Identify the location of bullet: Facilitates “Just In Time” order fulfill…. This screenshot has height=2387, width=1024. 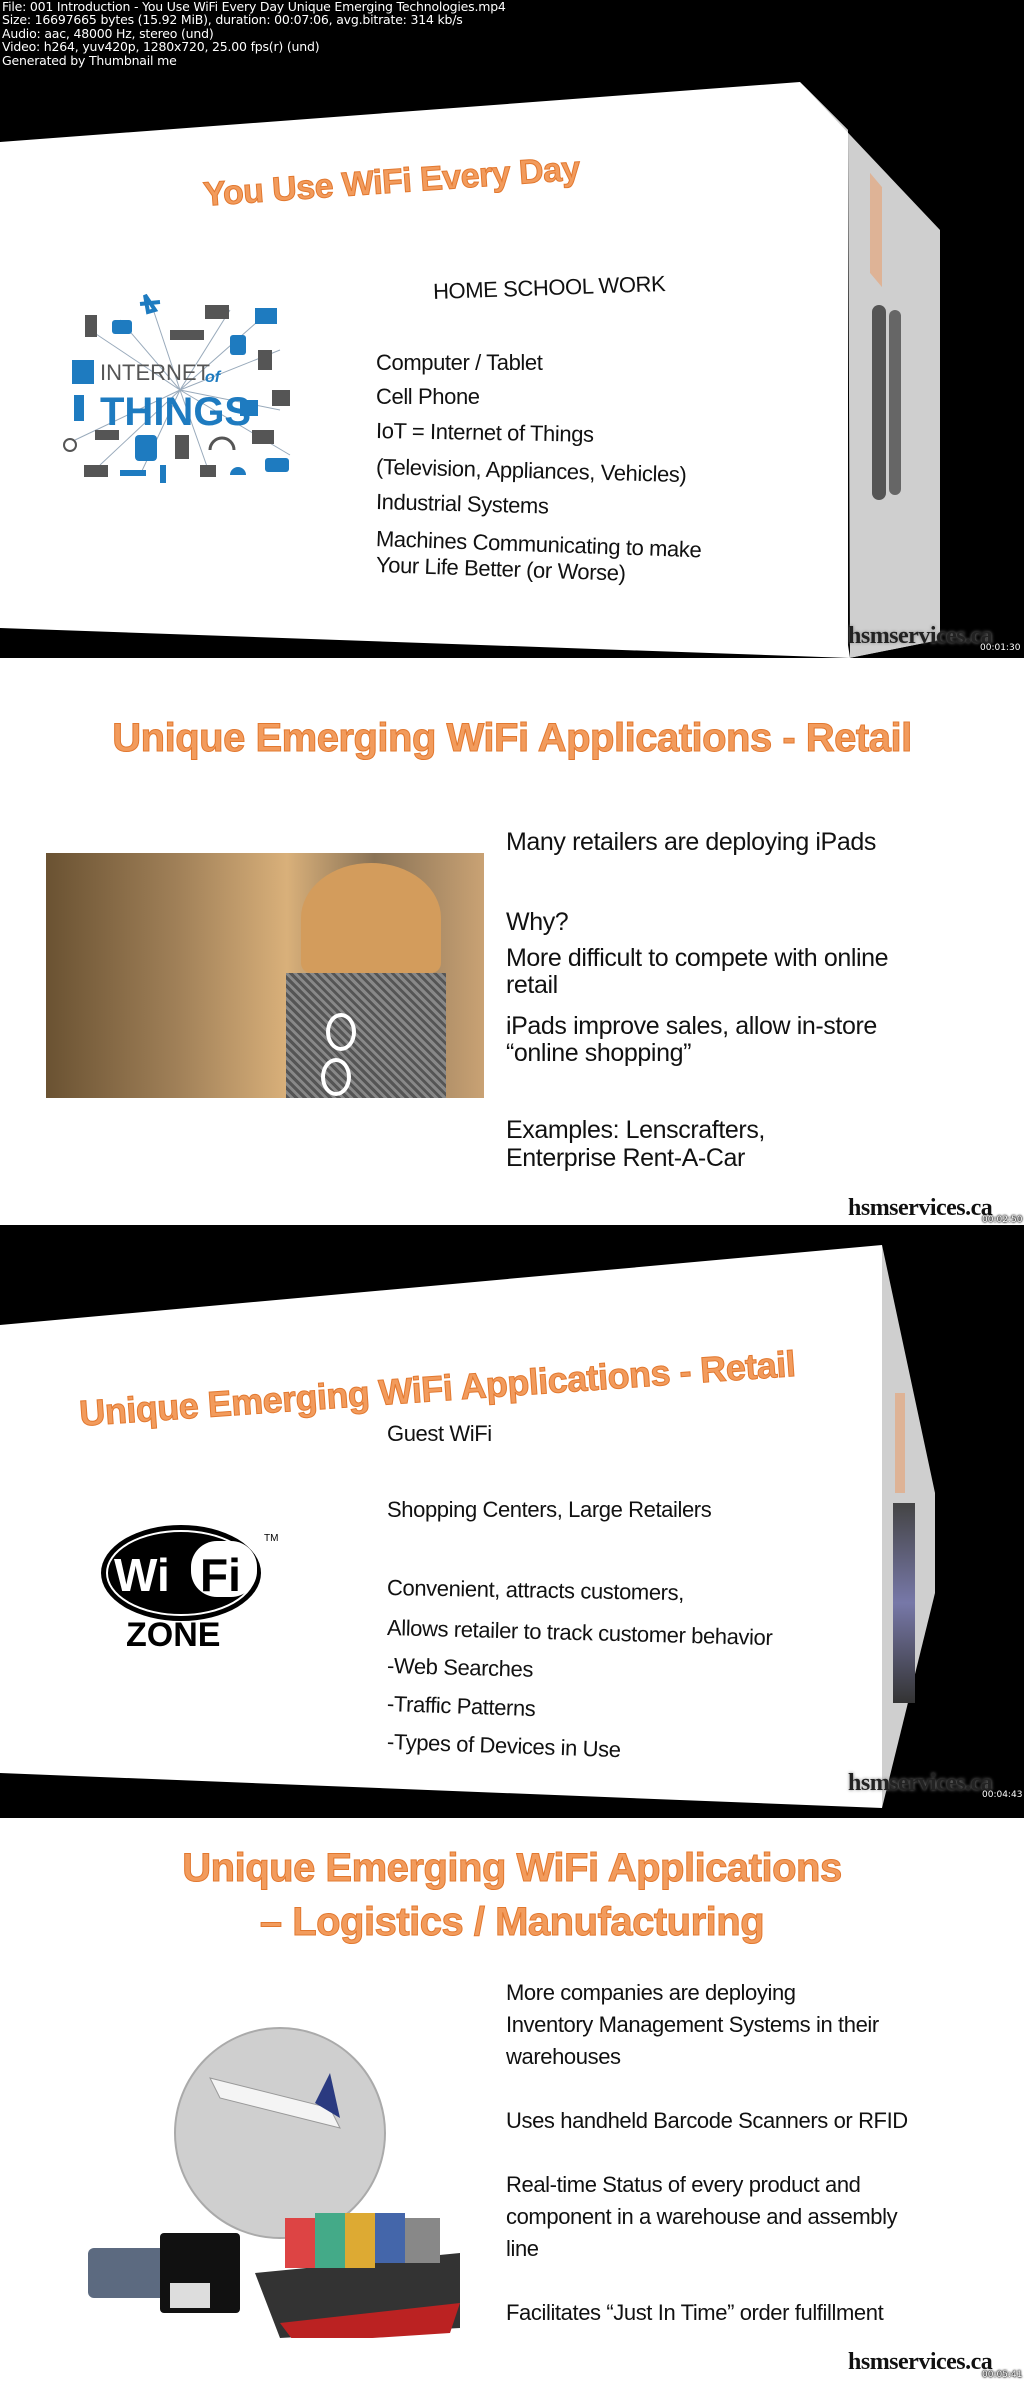
(695, 2312).